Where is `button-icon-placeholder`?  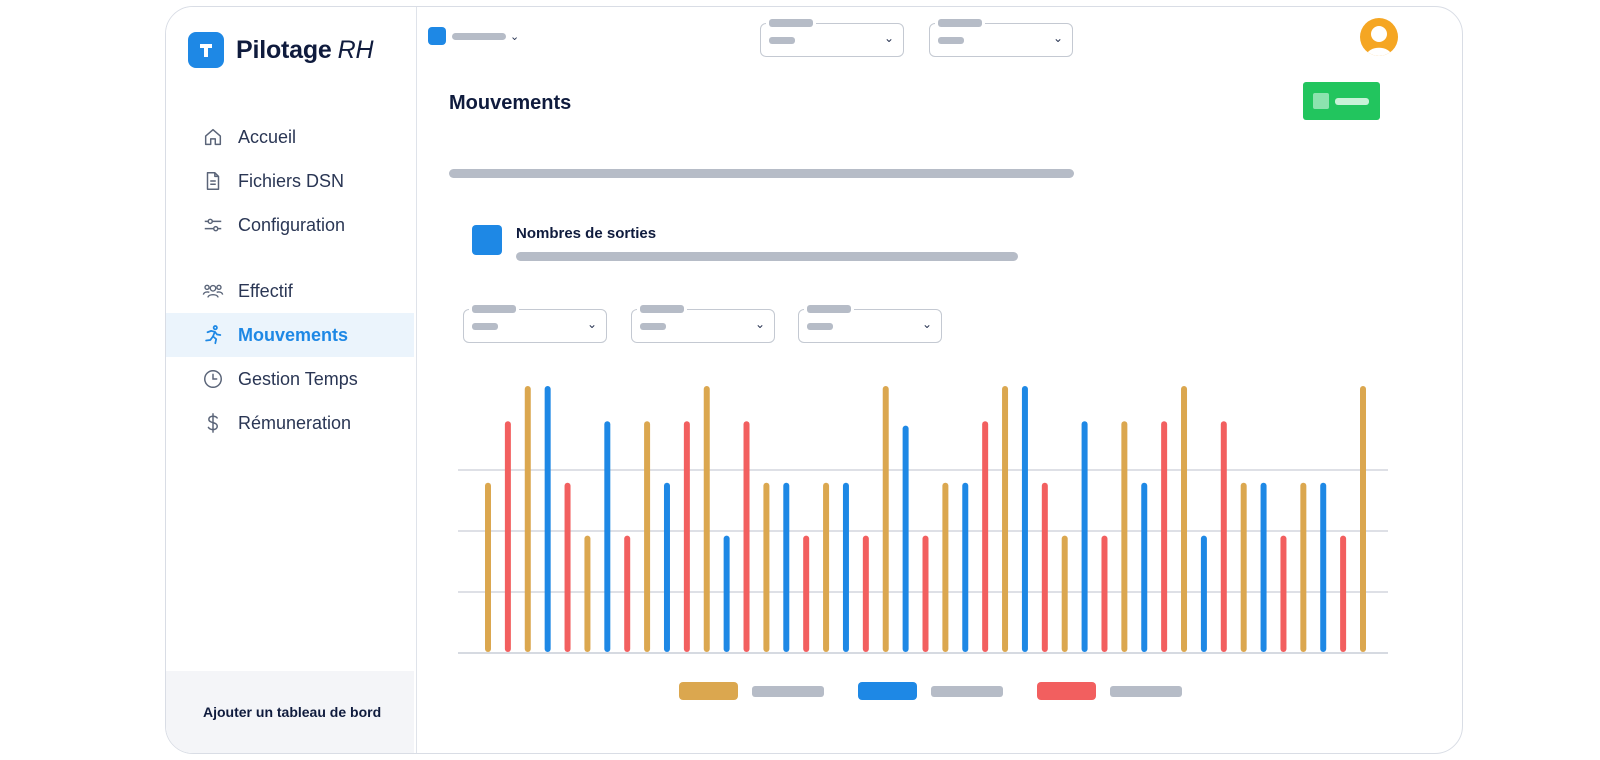
button-icon-placeholder is located at coordinates (1321, 101).